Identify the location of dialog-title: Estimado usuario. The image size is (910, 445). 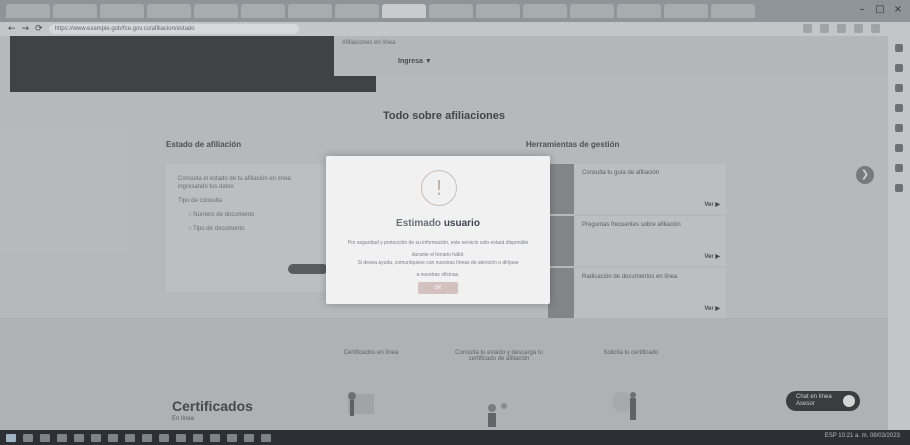
(438, 223).